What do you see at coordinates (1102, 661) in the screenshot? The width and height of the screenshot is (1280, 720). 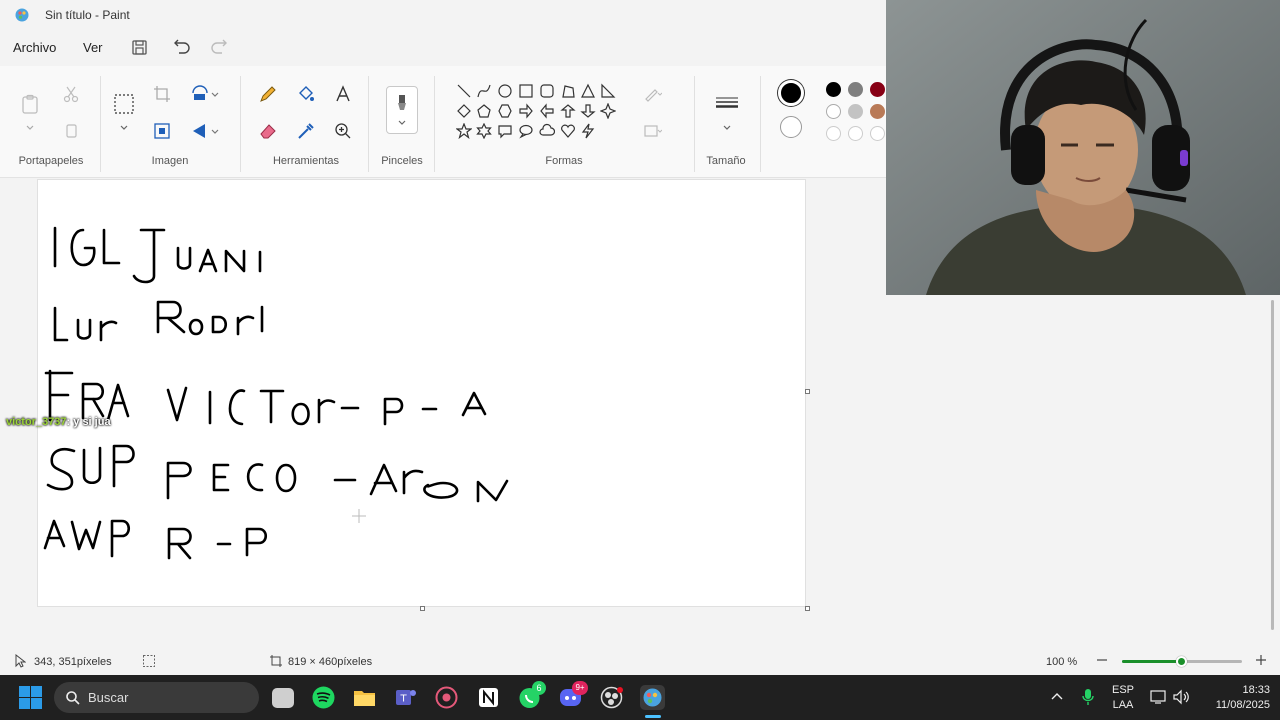 I see `zoom-out-icon` at bounding box center [1102, 661].